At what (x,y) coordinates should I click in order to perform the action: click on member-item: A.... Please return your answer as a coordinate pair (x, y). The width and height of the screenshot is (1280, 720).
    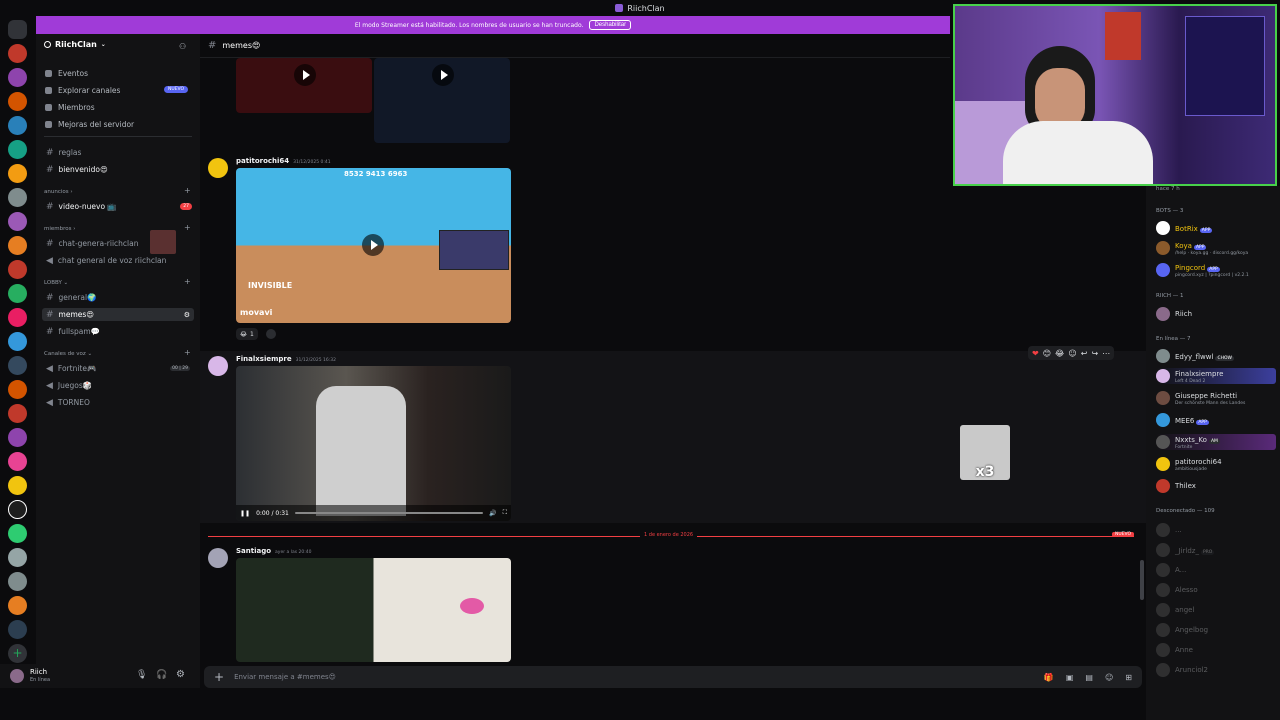
    Looking at the image, I should click on (1216, 570).